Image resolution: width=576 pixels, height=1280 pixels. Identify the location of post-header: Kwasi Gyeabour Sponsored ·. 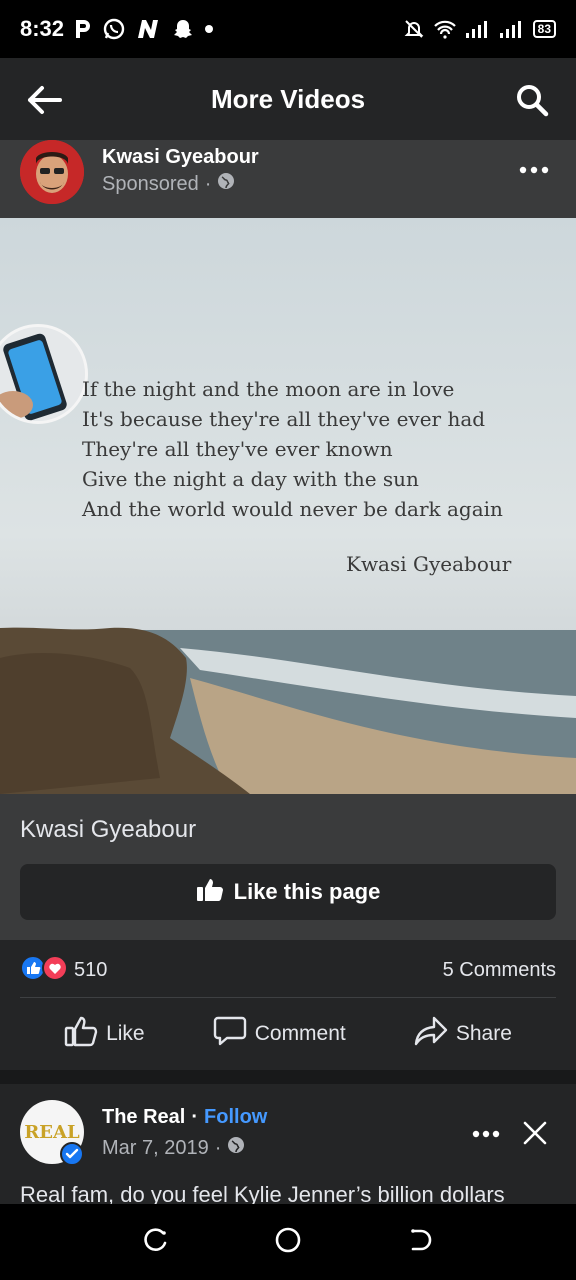
(288, 179).